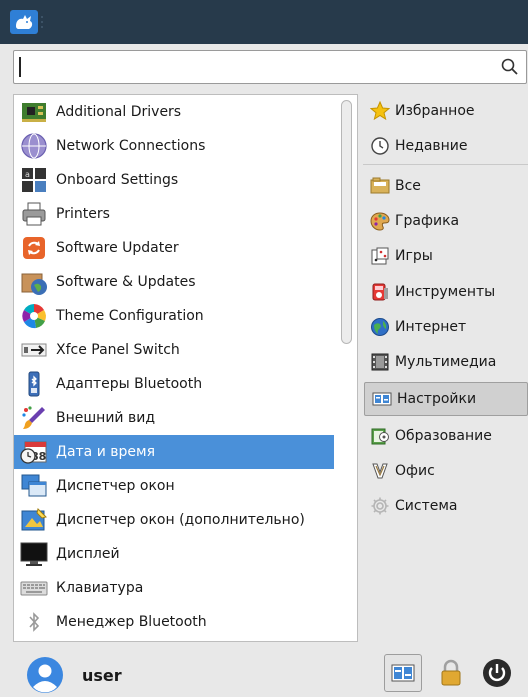 This screenshot has height=697, width=528. I want to click on power-icon, so click(497, 673).